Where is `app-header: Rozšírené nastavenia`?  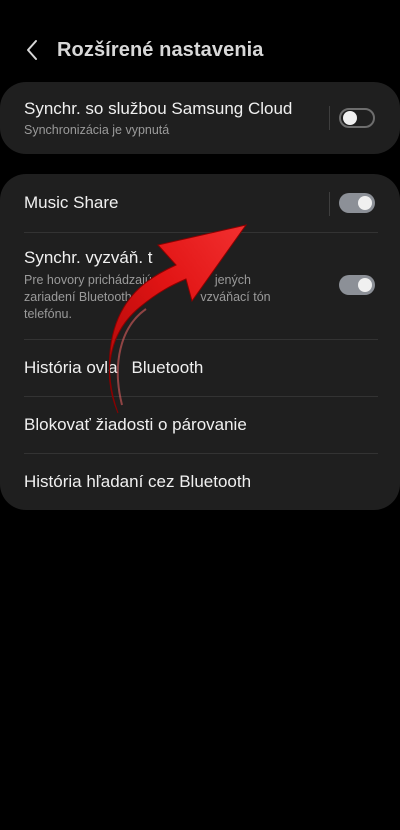
app-header: Rozšírené nastavenia is located at coordinates (200, 50).